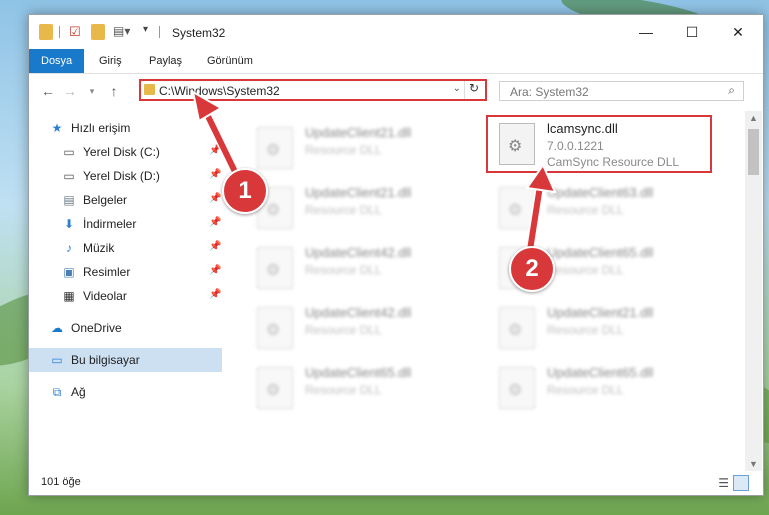 The image size is (769, 515). Describe the element at coordinates (532, 269) in the screenshot. I see `callout-2: 2` at that location.